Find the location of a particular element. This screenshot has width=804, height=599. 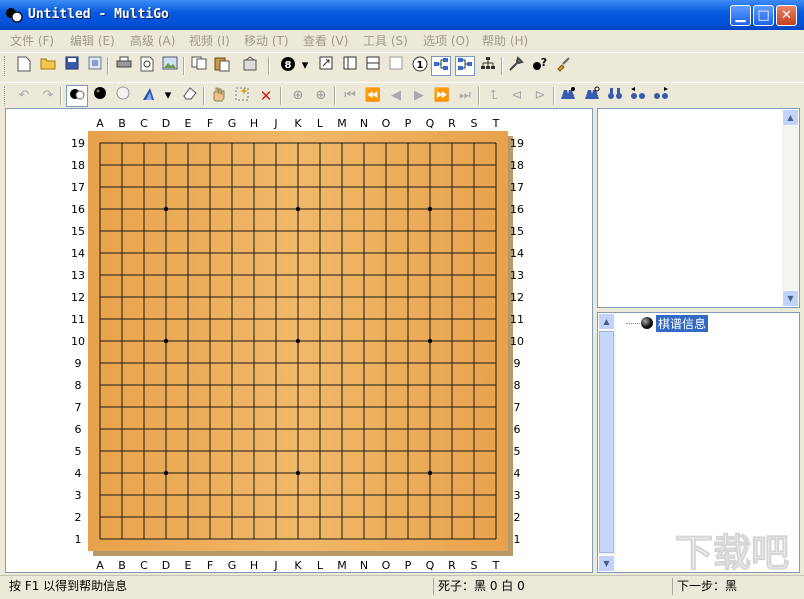

row-label: 2 is located at coordinates (78, 517).